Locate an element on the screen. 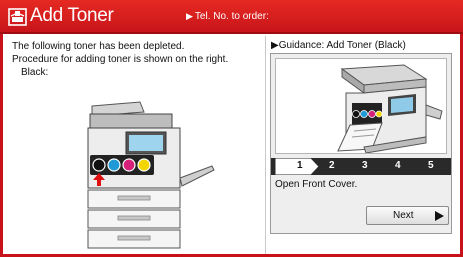 The image size is (463, 257). step-5: 5 is located at coordinates (431, 165).